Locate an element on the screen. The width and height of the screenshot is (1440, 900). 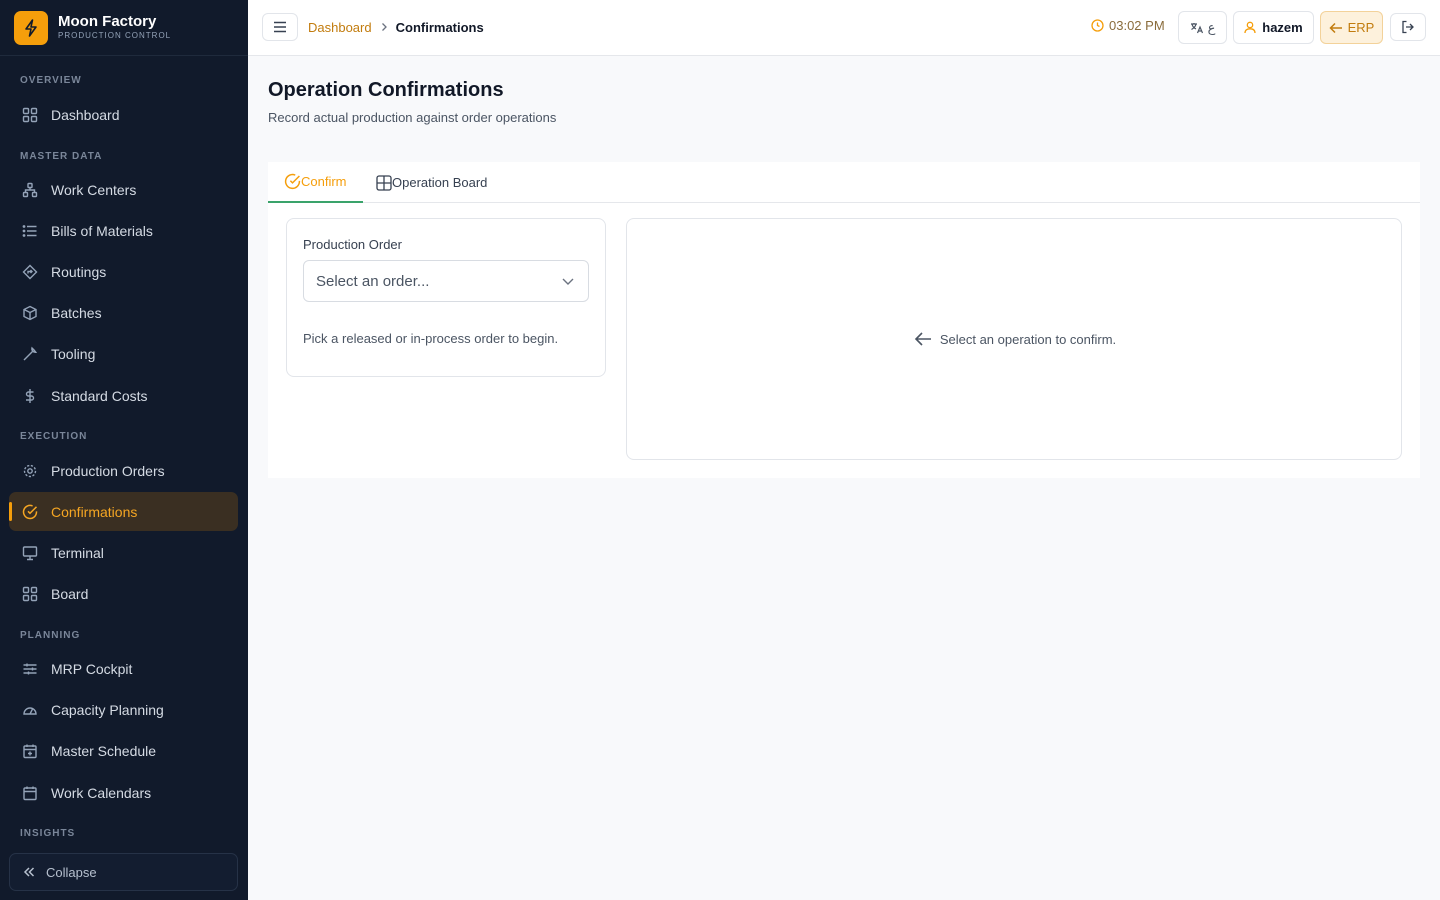
tab-operation-board: Operation Board is located at coordinates (431, 182).